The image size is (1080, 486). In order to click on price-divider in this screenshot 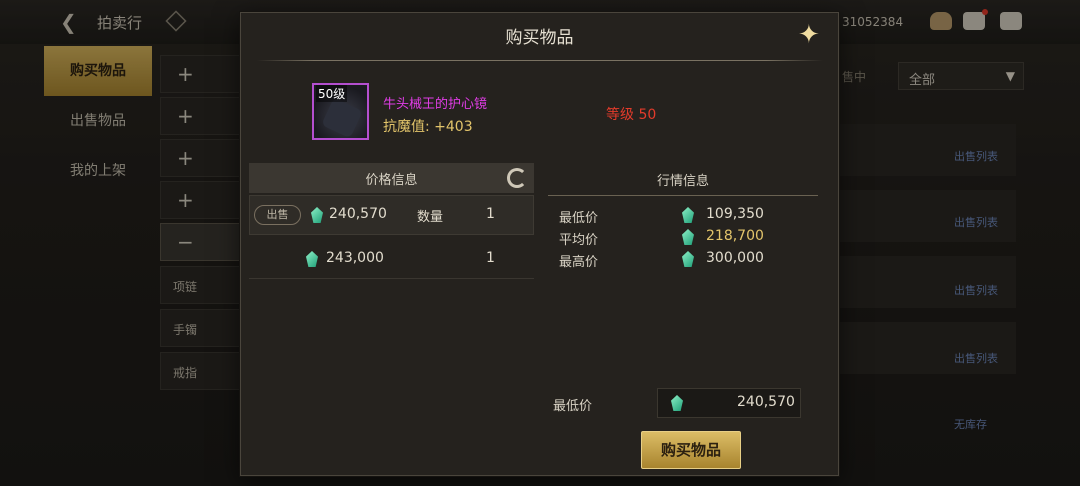, I will do `click(391, 278)`.